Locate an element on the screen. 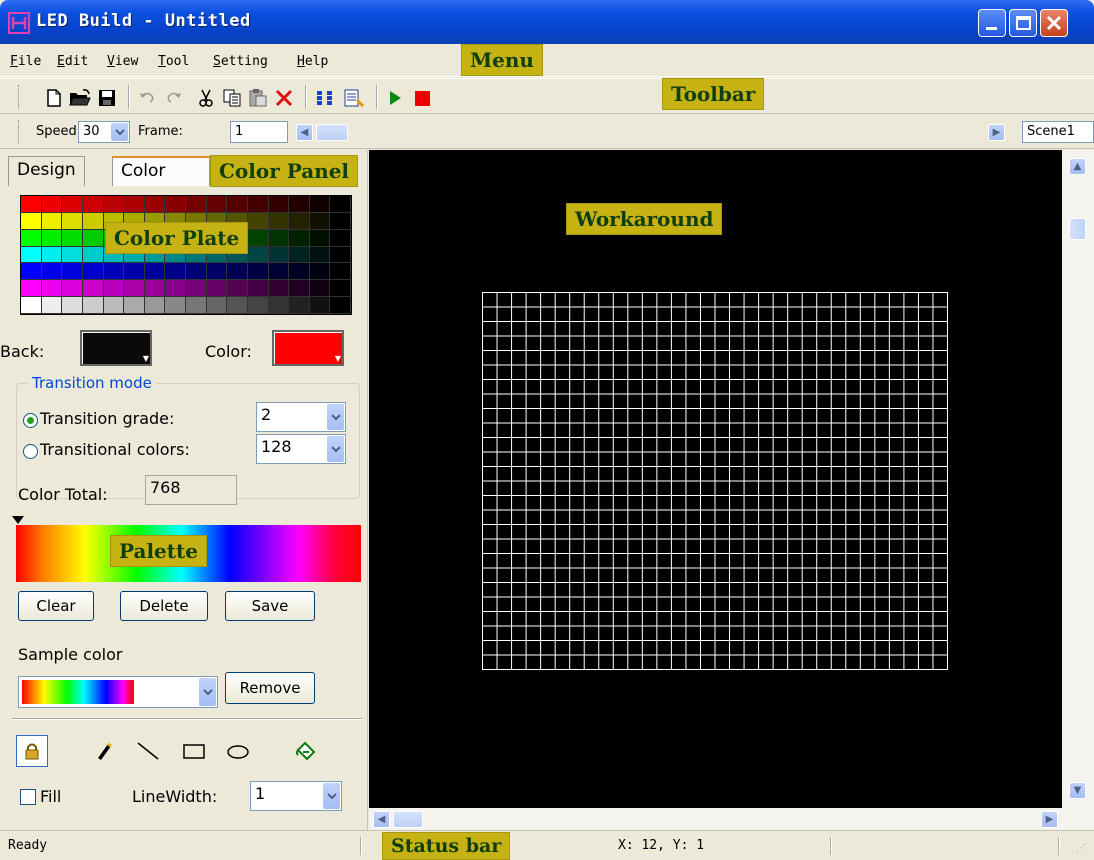 This screenshot has height=860, width=1094. menu-file: File is located at coordinates (25, 61).